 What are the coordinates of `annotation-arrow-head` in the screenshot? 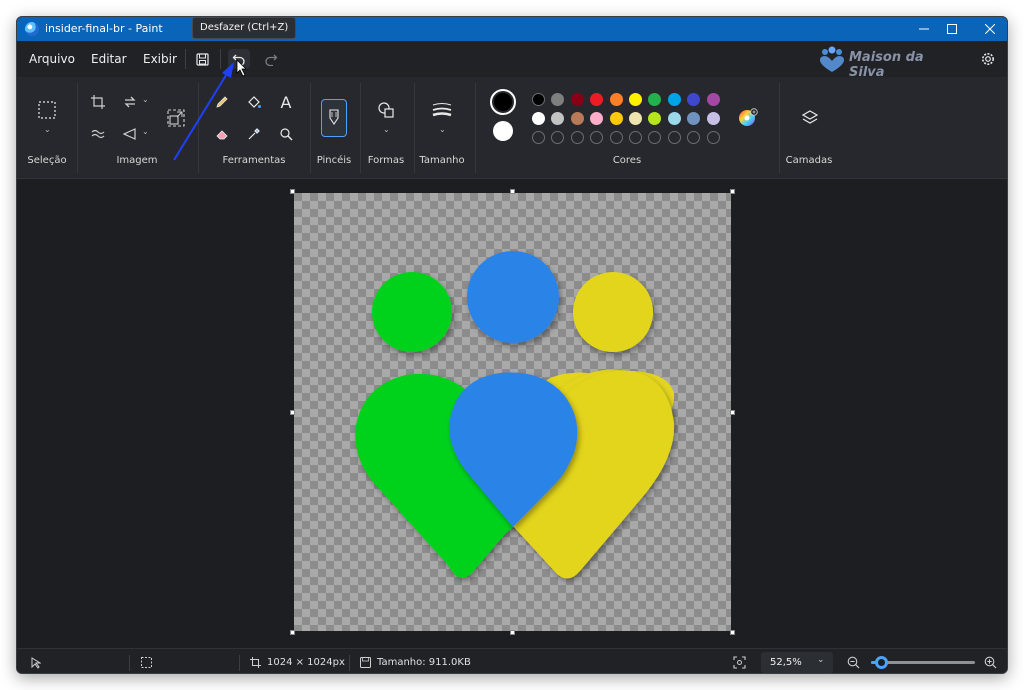 It's located at (228, 70).